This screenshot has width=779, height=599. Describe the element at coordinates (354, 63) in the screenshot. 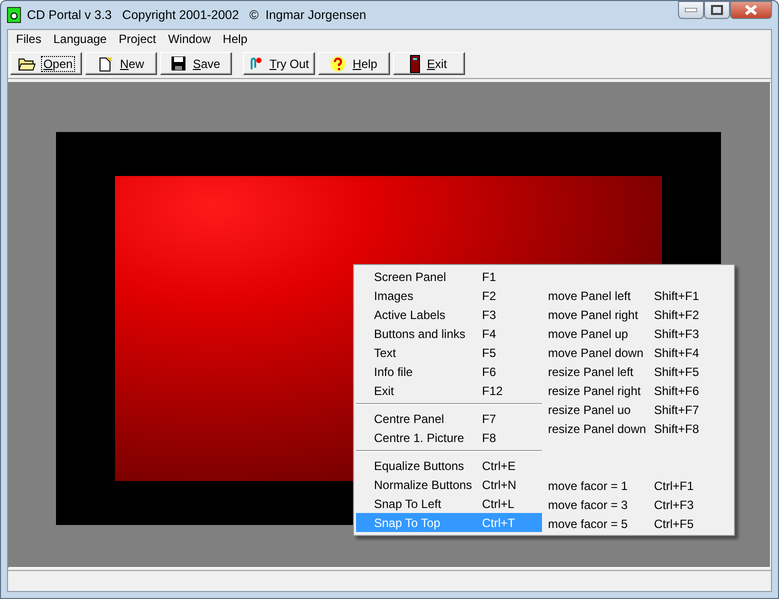

I see `toolbar-button: Help` at that location.